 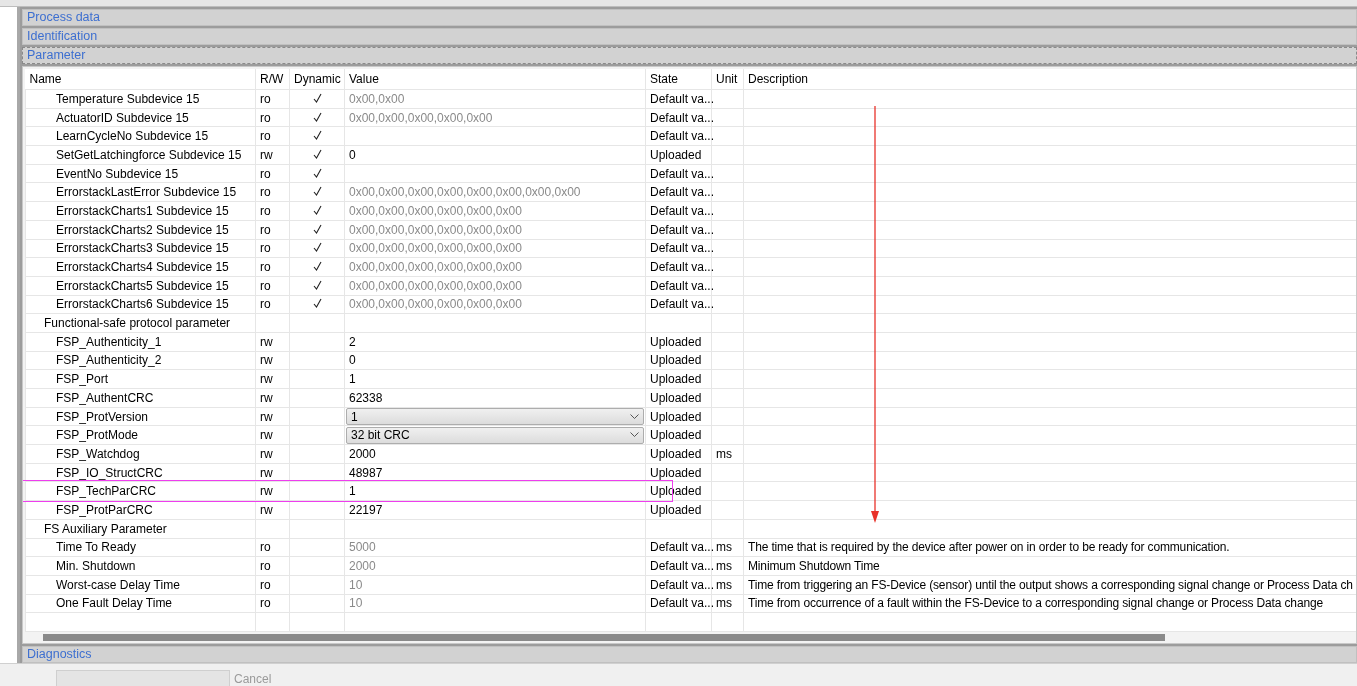 What do you see at coordinates (727, 79) in the screenshot?
I see `column-header: Unit` at bounding box center [727, 79].